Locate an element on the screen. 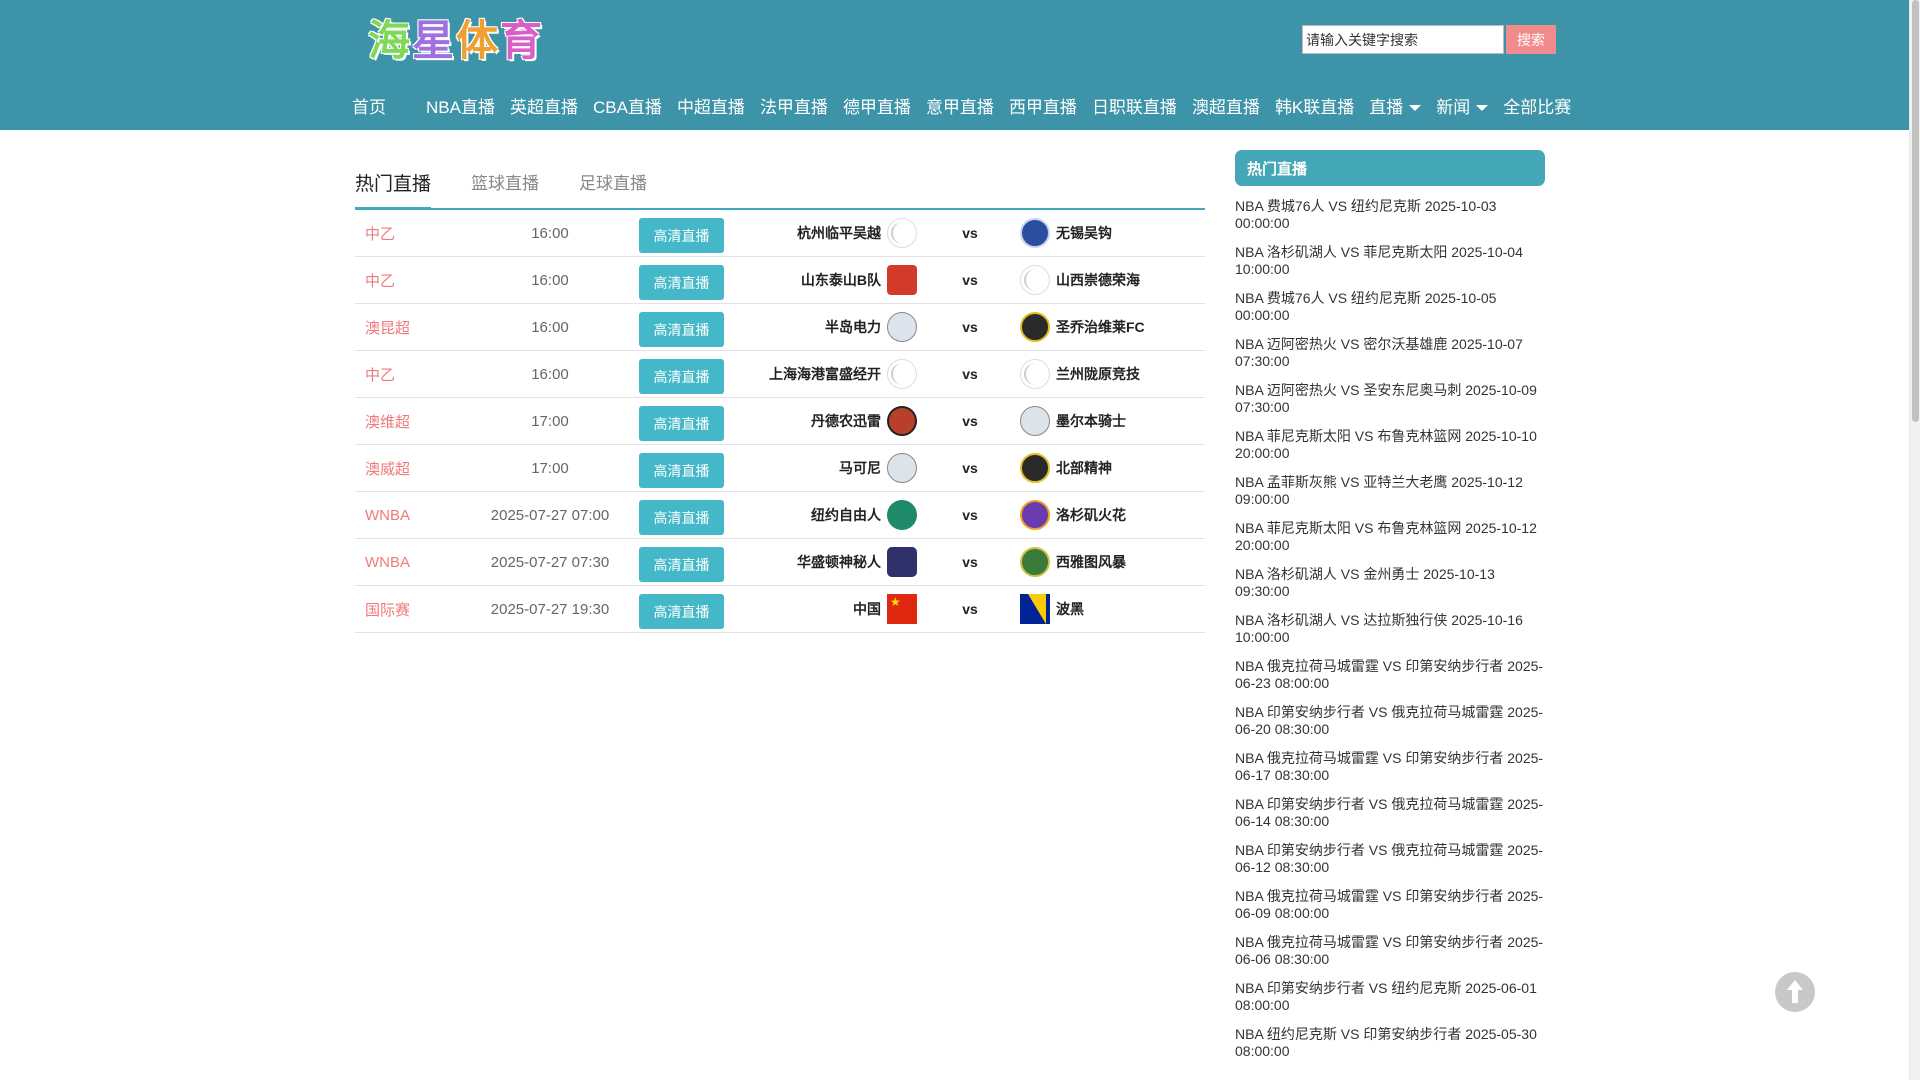  home-team: 半岛电力 is located at coordinates (871, 327).